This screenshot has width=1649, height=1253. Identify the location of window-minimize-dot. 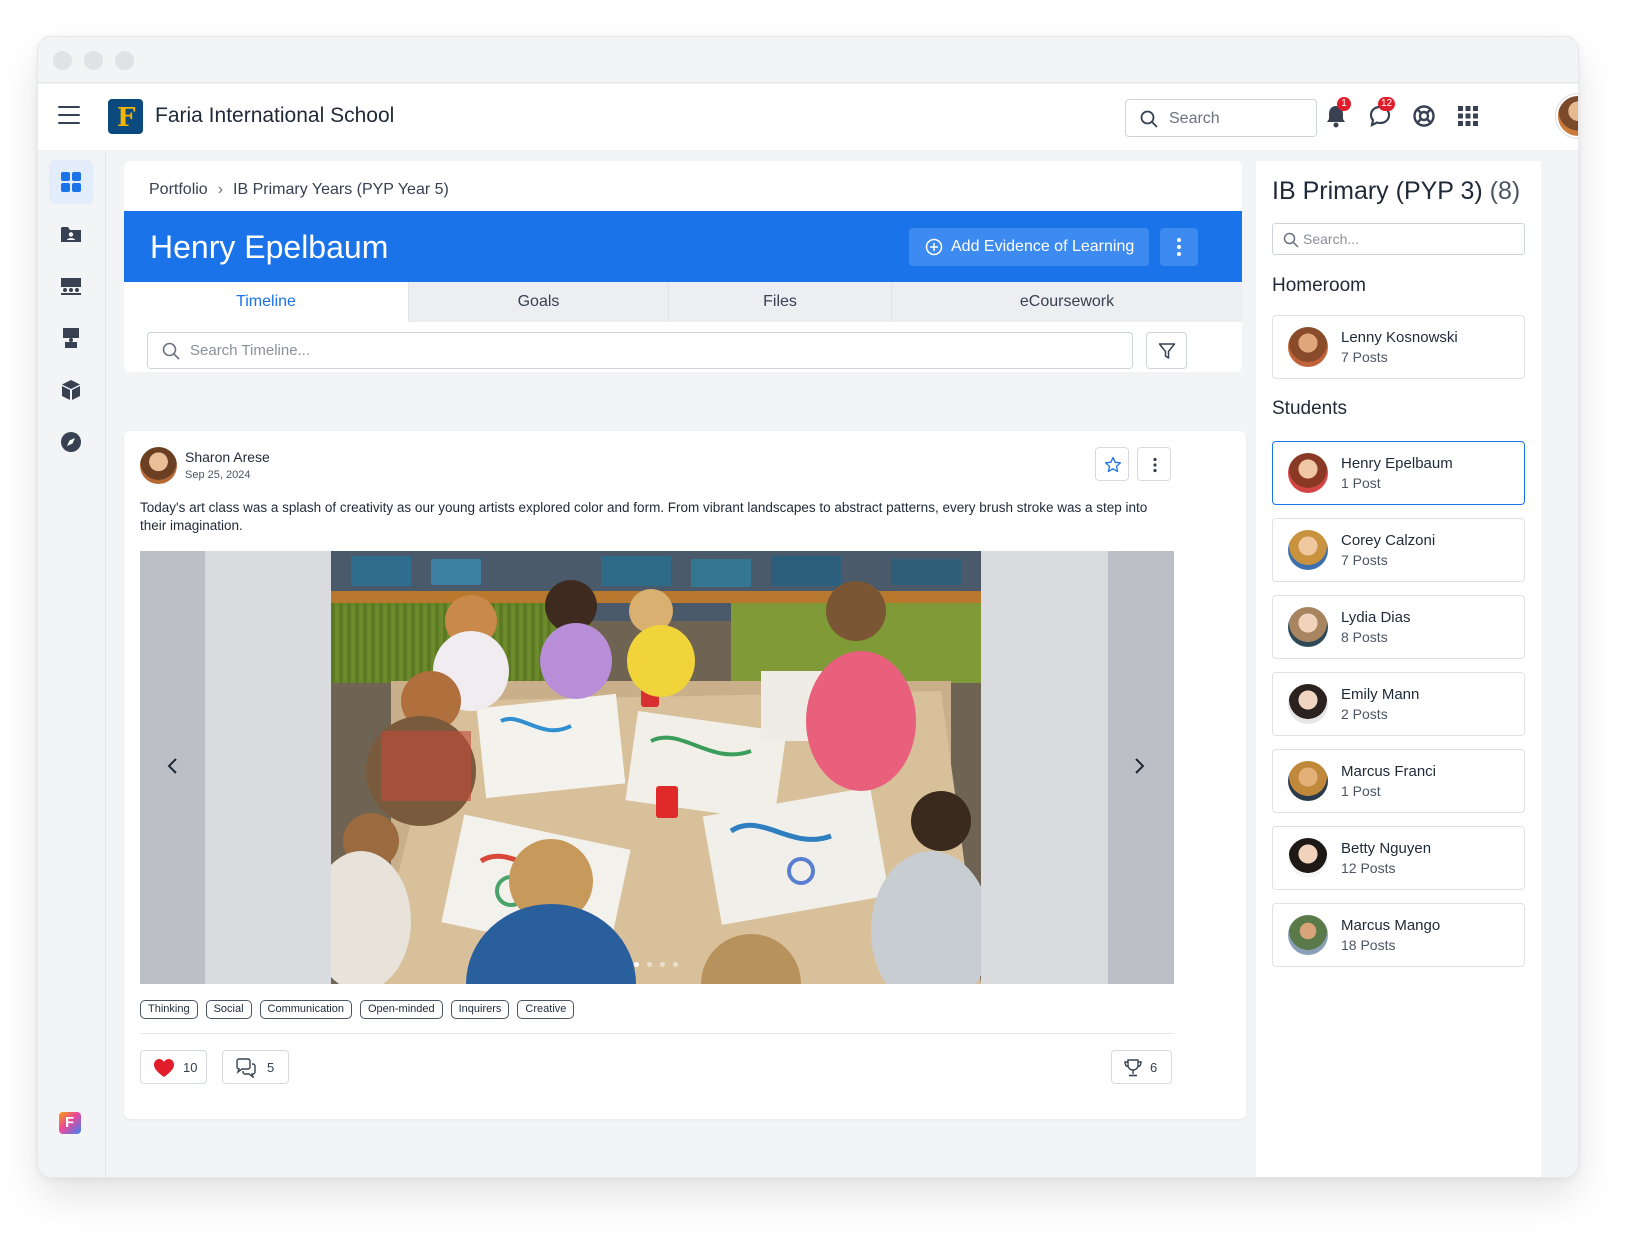
(93, 60).